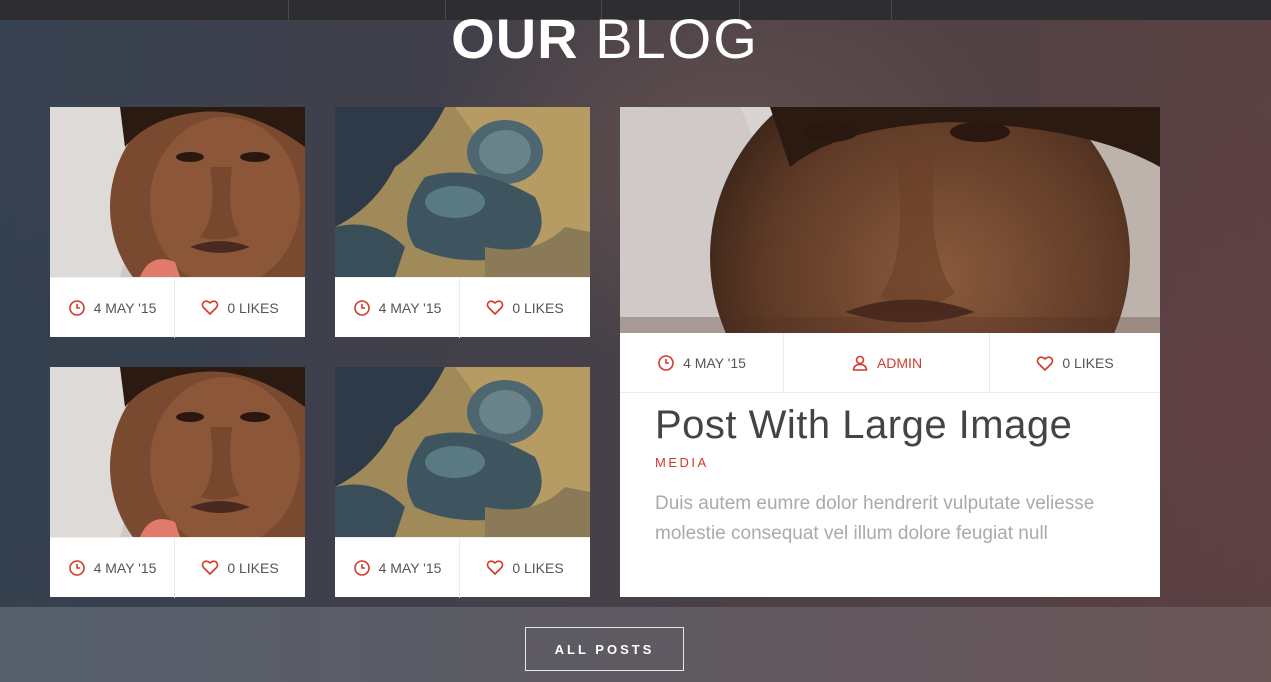 The height and width of the screenshot is (682, 1271). Describe the element at coordinates (1088, 363) in the screenshot. I see `featured-likes-text: 0 LIKES` at that location.